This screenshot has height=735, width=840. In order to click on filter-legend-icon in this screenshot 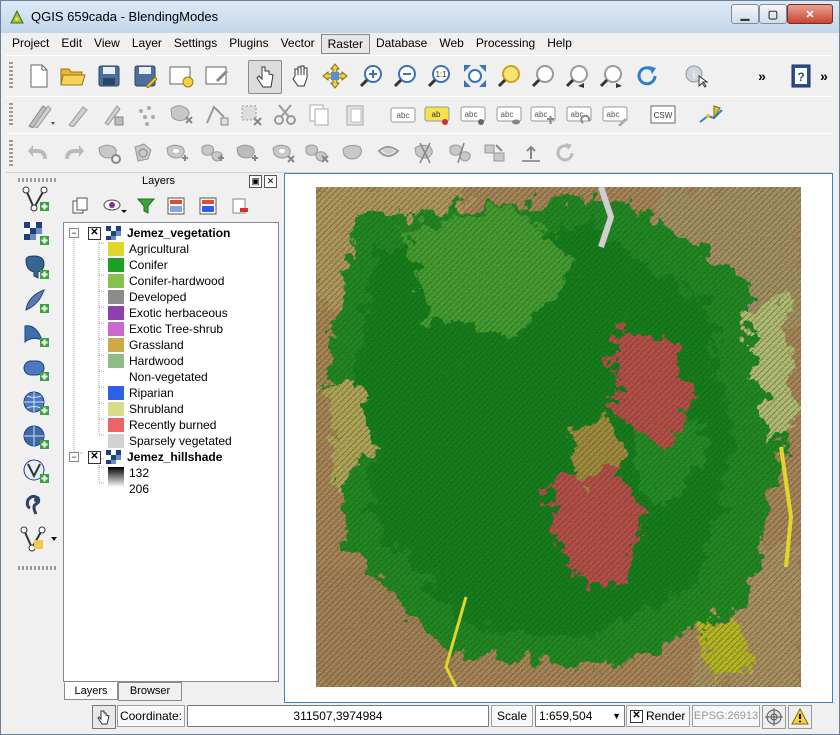, I will do `click(146, 206)`.